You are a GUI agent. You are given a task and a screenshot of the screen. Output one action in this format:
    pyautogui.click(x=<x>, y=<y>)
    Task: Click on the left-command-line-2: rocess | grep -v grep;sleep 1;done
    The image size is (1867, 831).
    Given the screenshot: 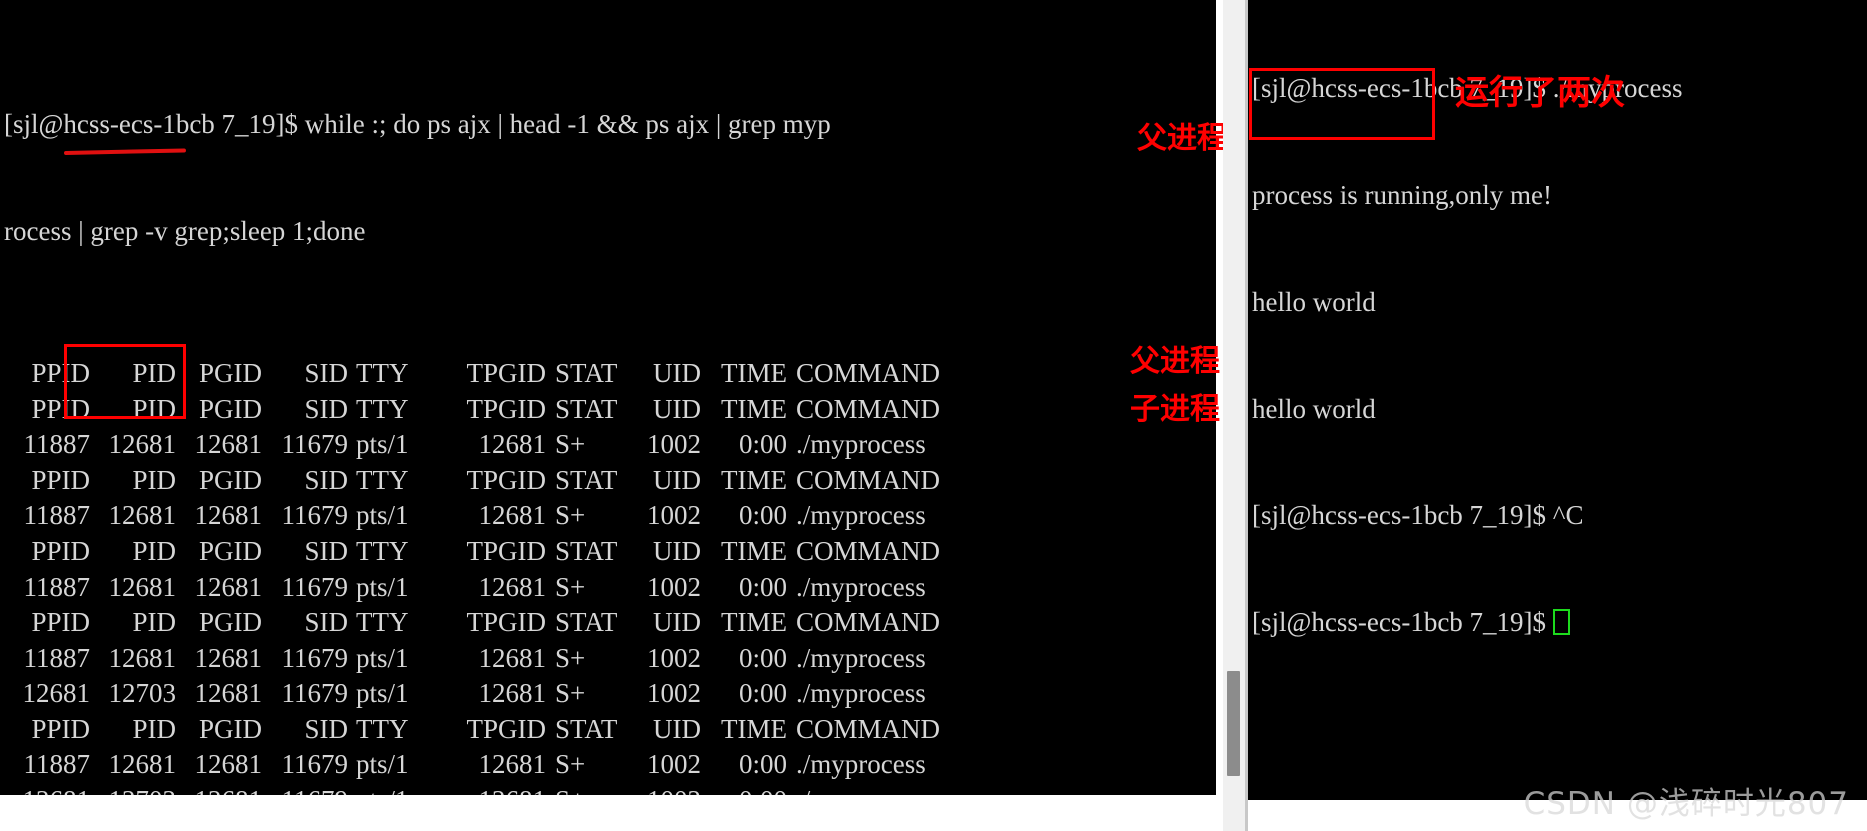 What is the action you would take?
    pyautogui.click(x=185, y=230)
    